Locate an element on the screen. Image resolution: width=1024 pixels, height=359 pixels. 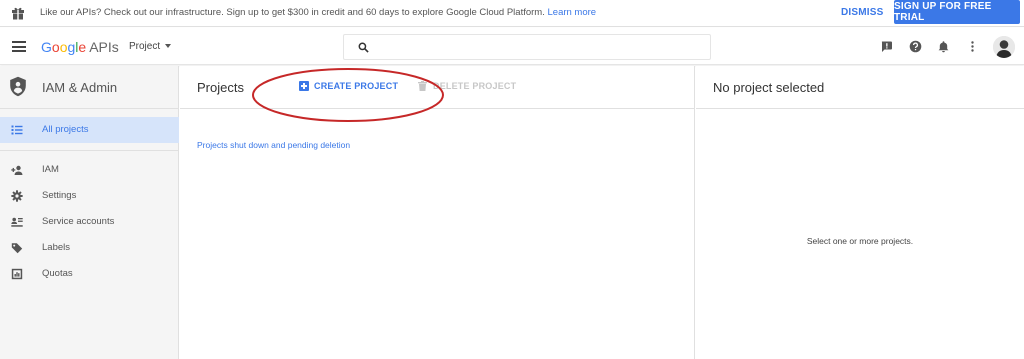
google-apis-logo: Google APIs is located at coordinates (80, 47).